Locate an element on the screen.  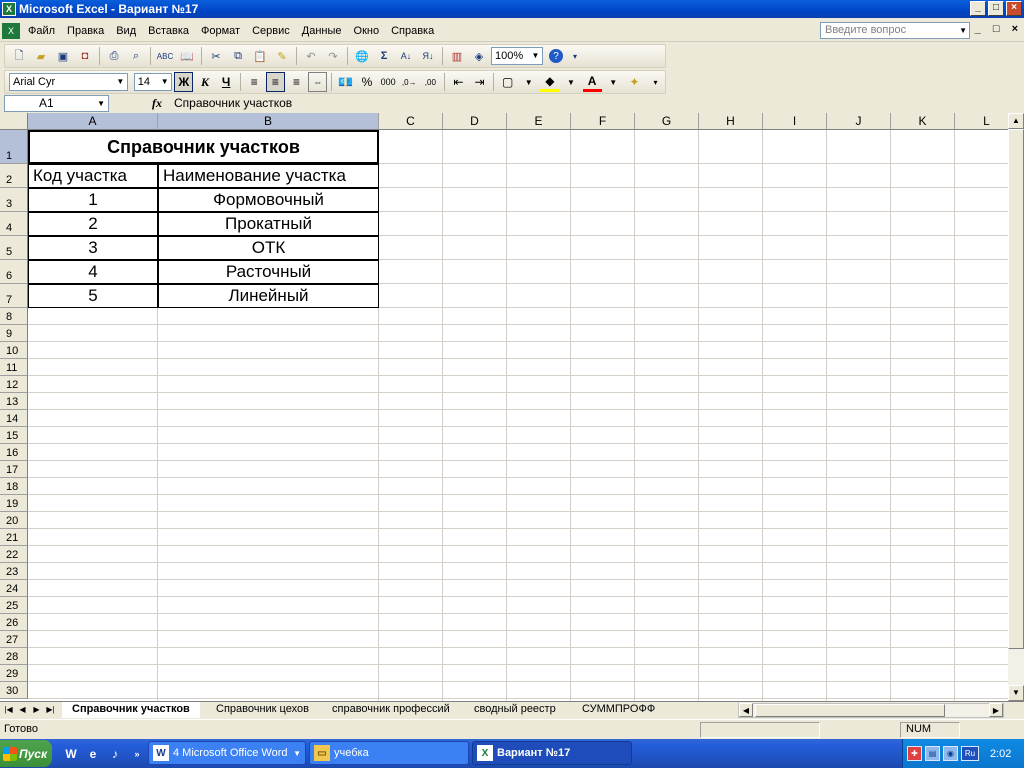
undo-icon: ↶ is located at coordinates (311, 56).